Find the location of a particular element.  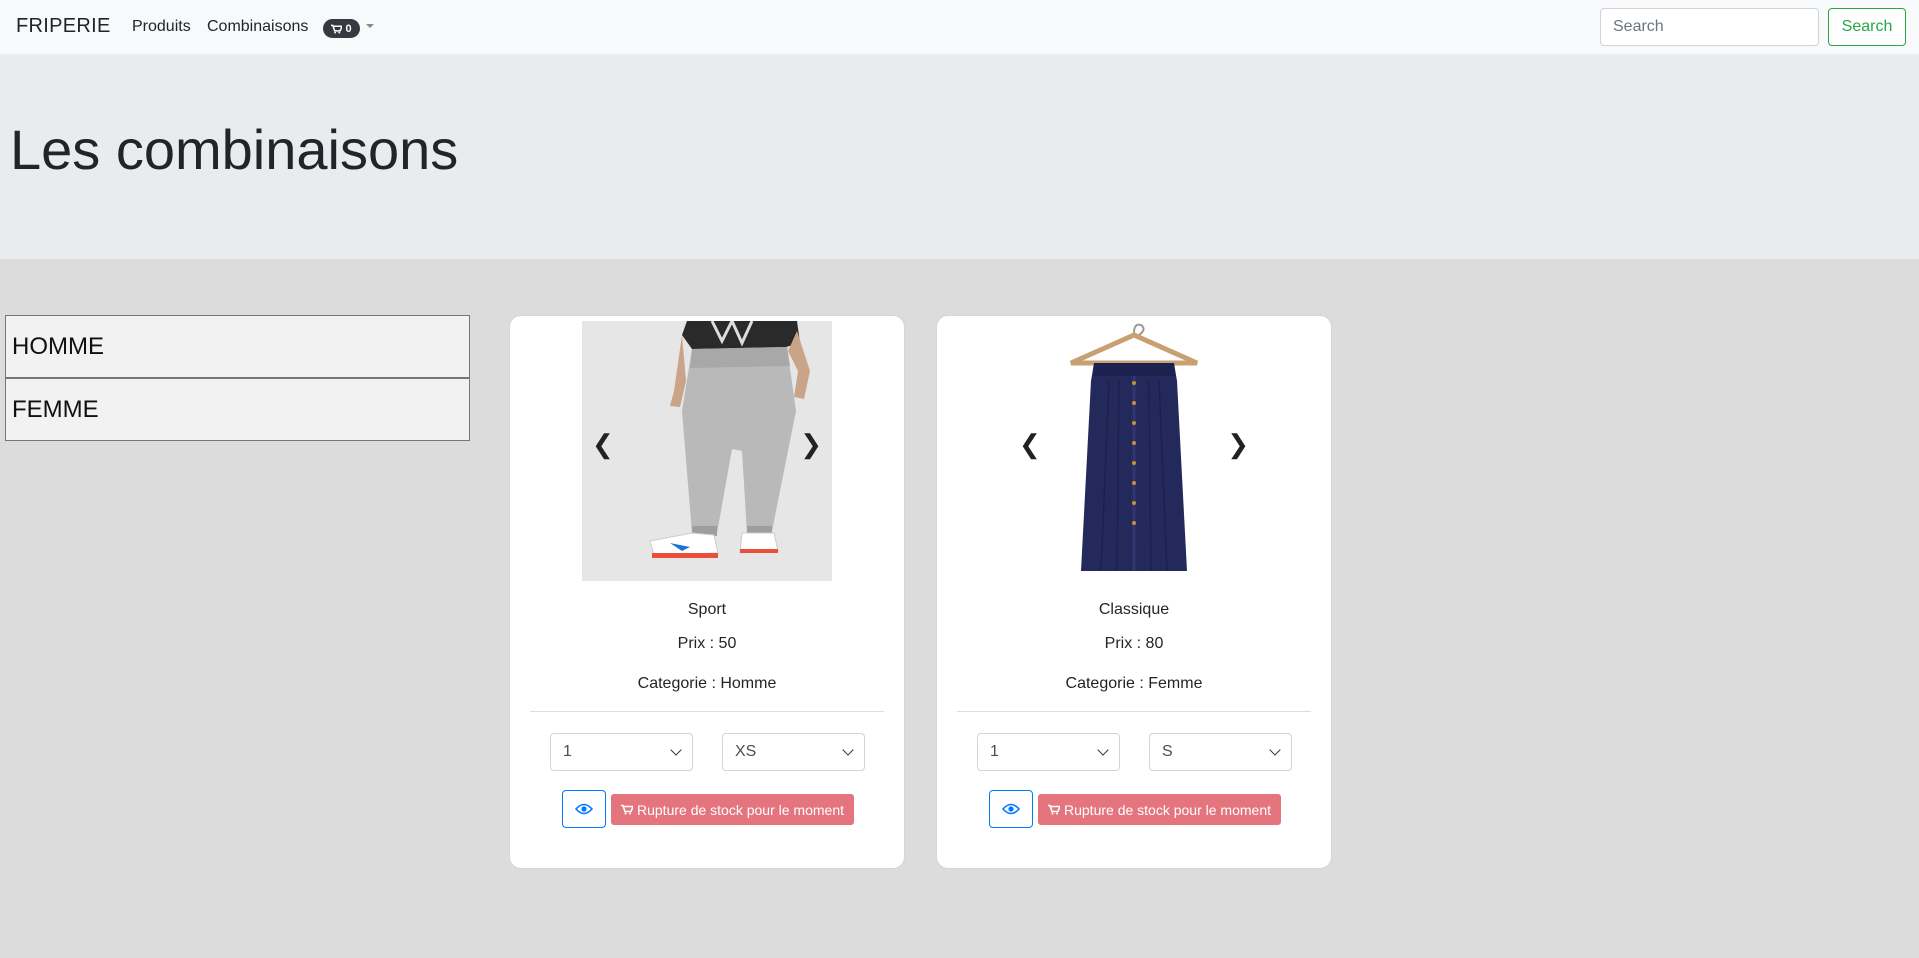

product-category: Categorie : Homme is located at coordinates (707, 683).